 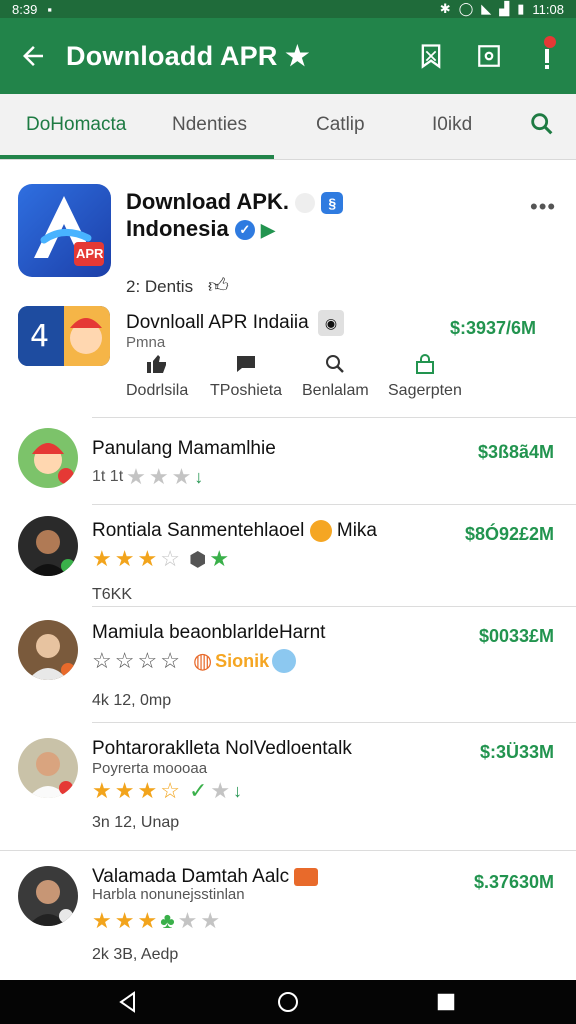 I want to click on feature-price: $:3937/6M, so click(x=492, y=328).